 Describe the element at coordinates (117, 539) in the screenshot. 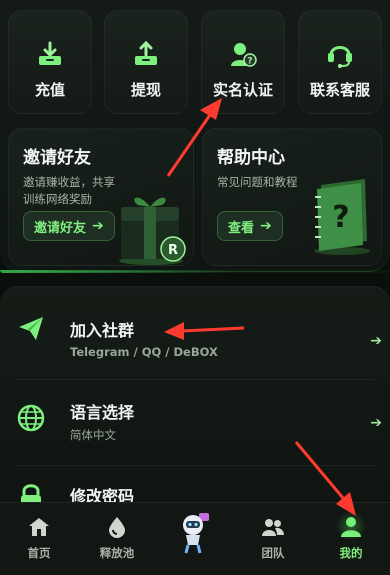

I see `tab-release-pool: 释放池` at that location.